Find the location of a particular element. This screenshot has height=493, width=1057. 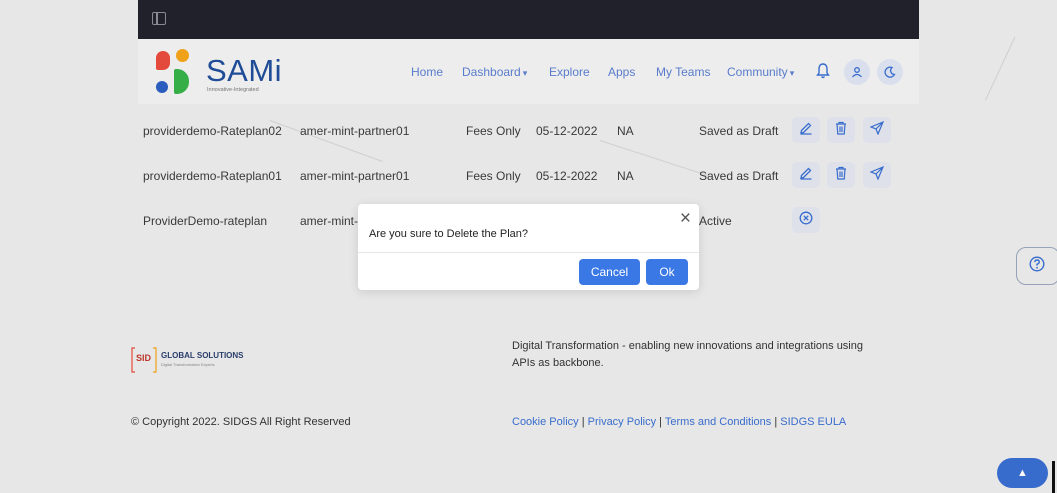

ok-button: Ok is located at coordinates (667, 272).